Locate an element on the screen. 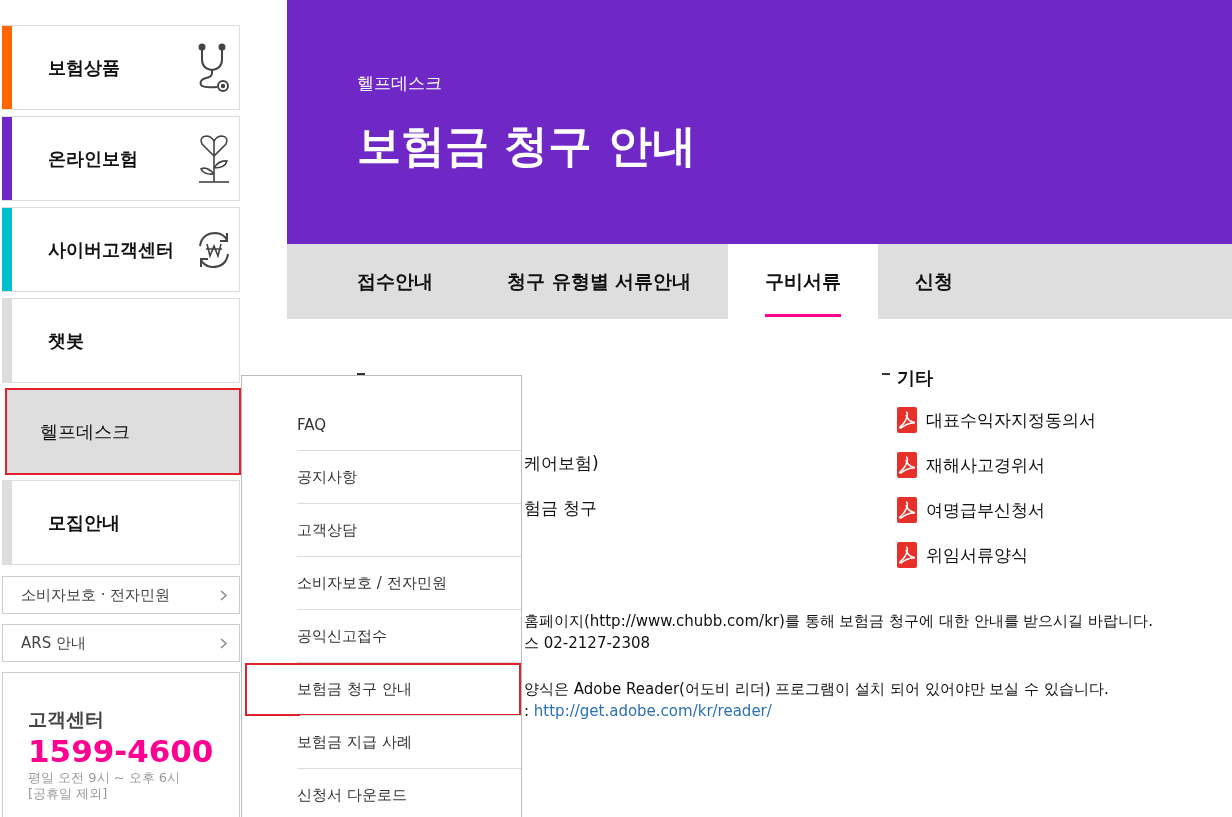 The width and height of the screenshot is (1232, 817). menu-item: 공지사항 is located at coordinates (381, 477).